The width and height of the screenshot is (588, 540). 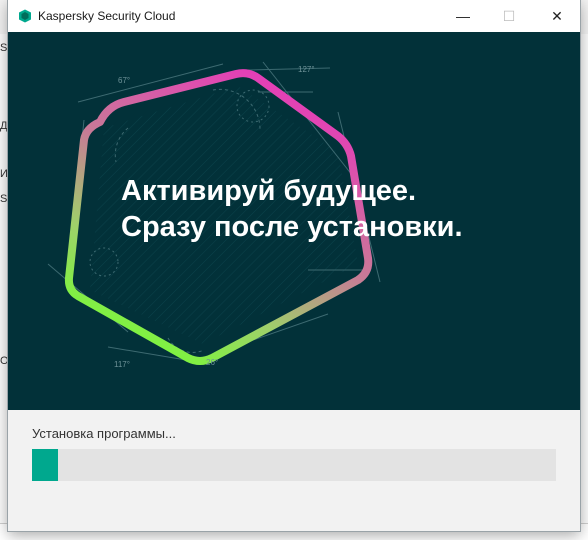 I want to click on headline-line-1: Активируй будущее., so click(x=269, y=191).